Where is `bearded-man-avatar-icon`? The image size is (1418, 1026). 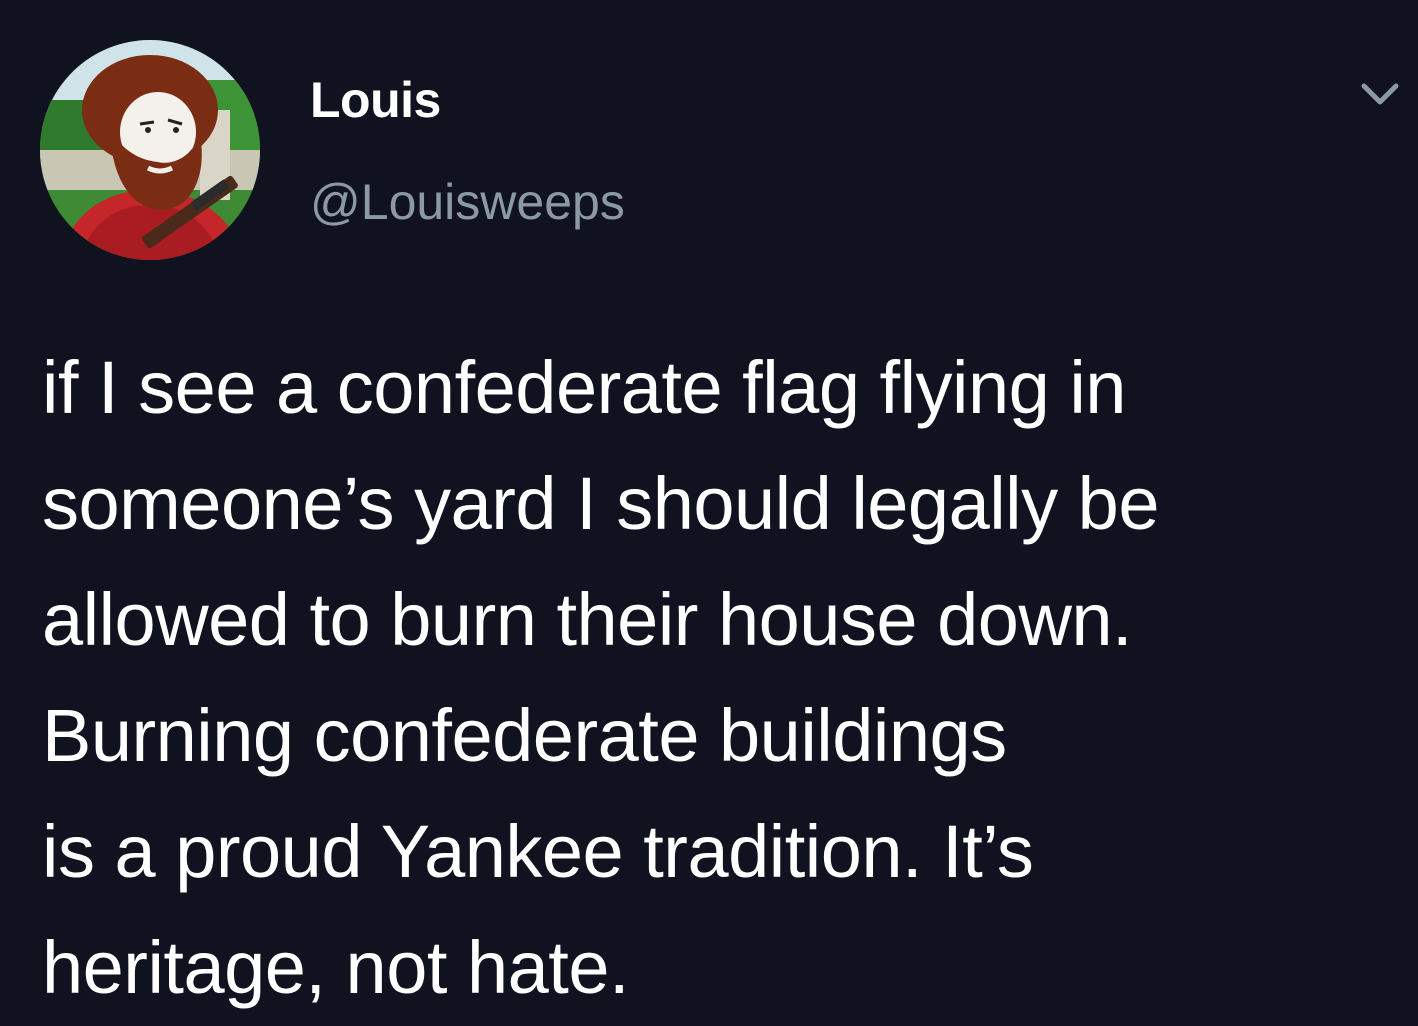
bearded-man-avatar-icon is located at coordinates (150, 150).